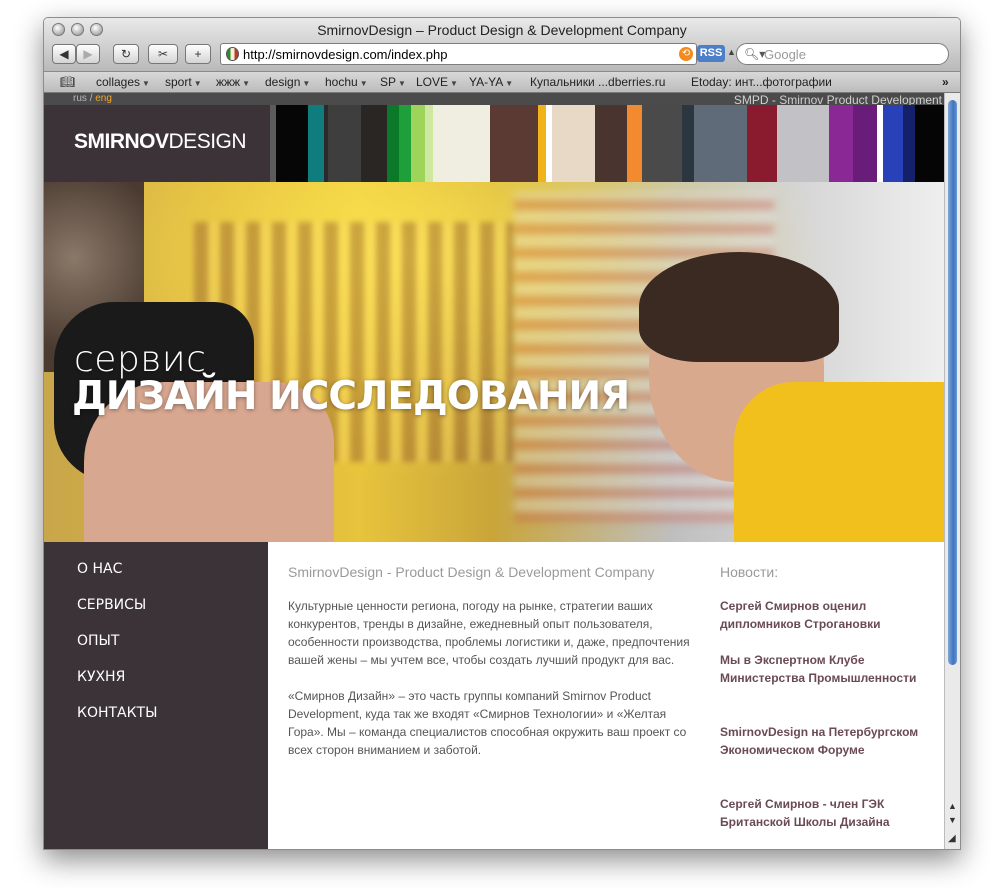 Image resolution: width=999 pixels, height=888 pixels. What do you see at coordinates (755, 54) in the screenshot?
I see `search-icon: 🔍︎▾` at bounding box center [755, 54].